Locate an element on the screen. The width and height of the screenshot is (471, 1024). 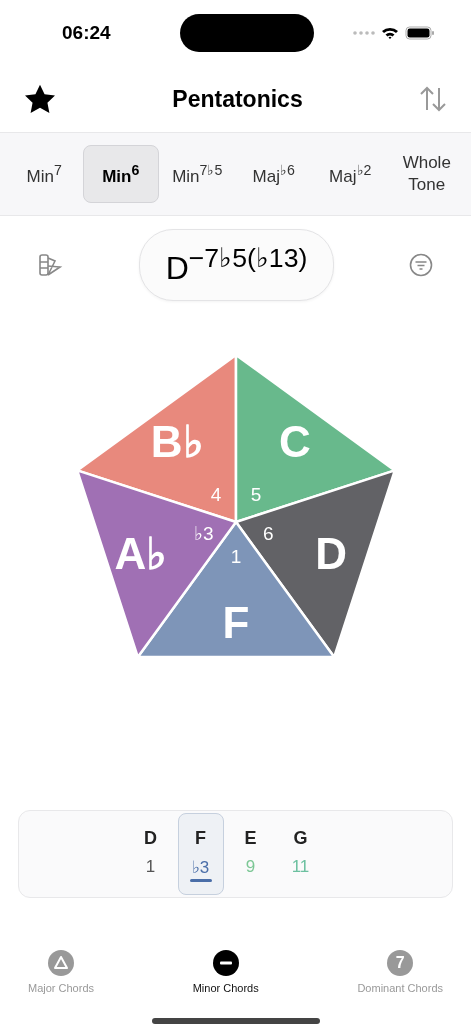
nav-title: Pentatonics is located at coordinates (237, 99).